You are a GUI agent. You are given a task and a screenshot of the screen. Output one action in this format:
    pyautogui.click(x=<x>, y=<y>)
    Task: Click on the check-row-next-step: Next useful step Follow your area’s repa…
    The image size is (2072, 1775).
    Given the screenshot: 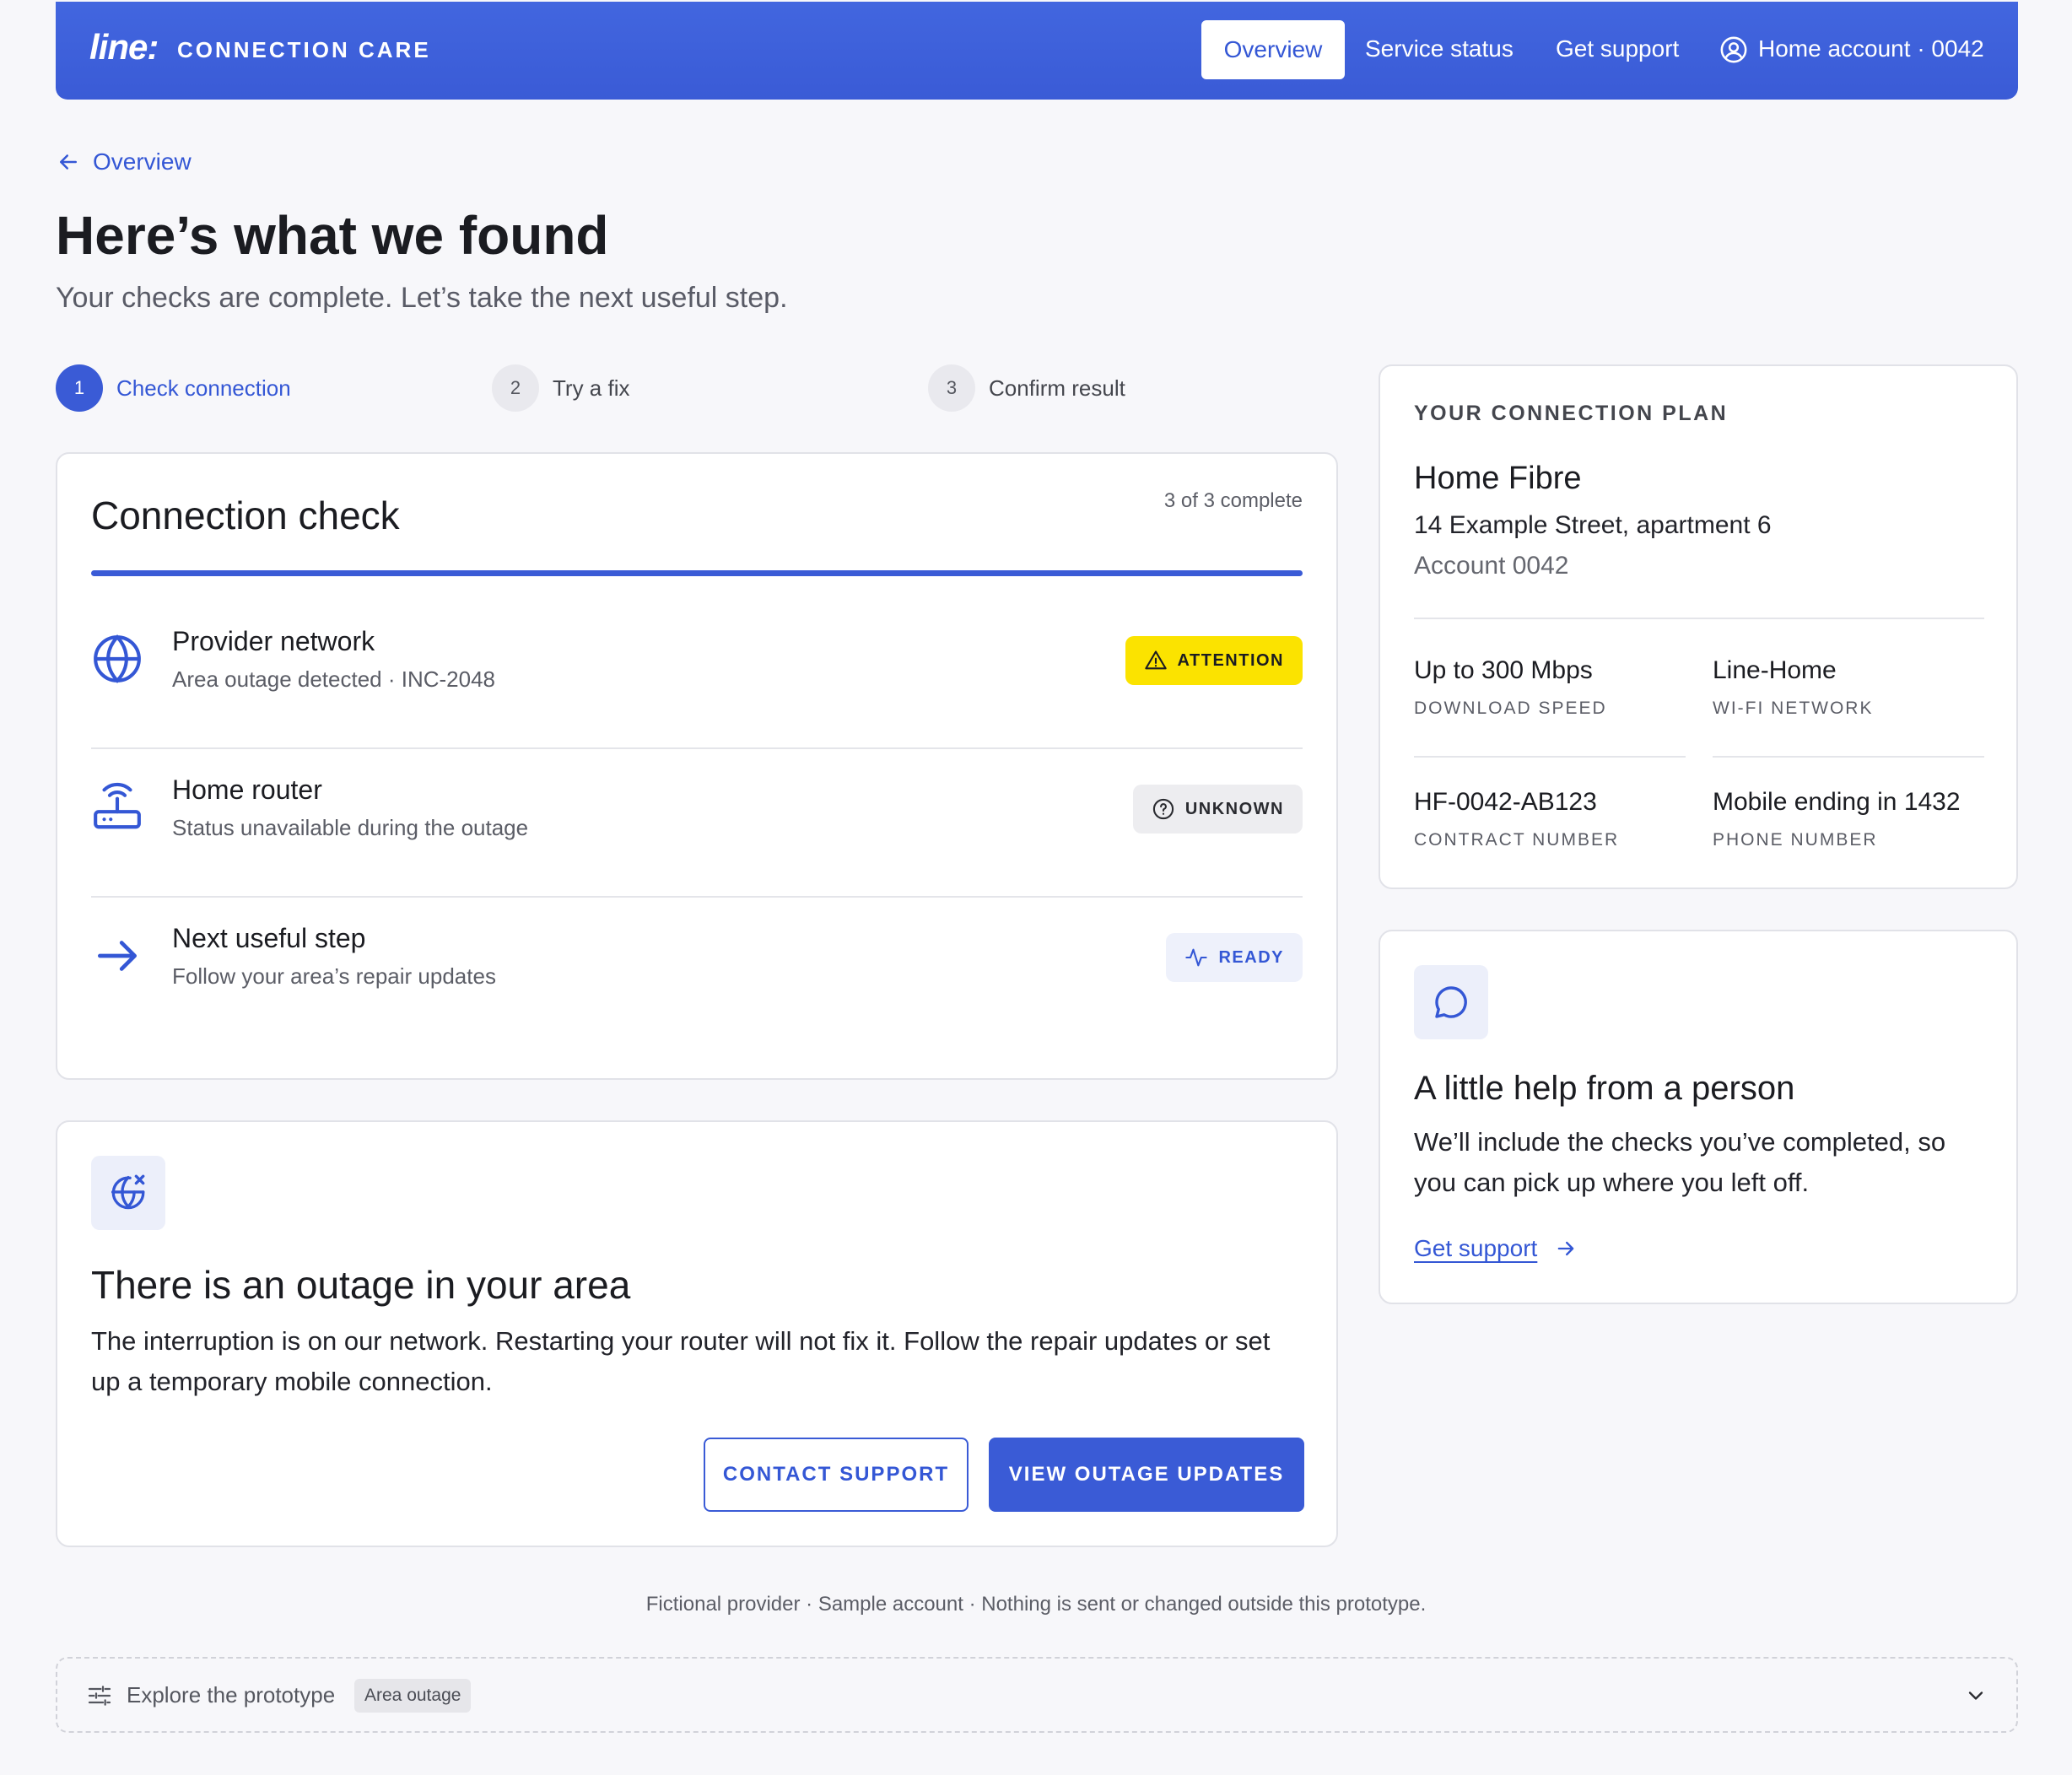 What is the action you would take?
    pyautogui.click(x=697, y=972)
    